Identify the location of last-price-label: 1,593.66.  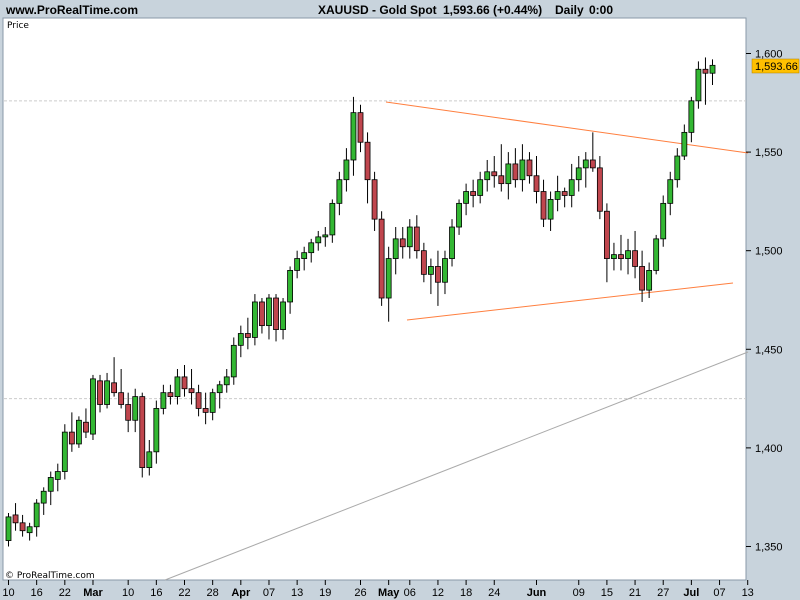
(776, 67).